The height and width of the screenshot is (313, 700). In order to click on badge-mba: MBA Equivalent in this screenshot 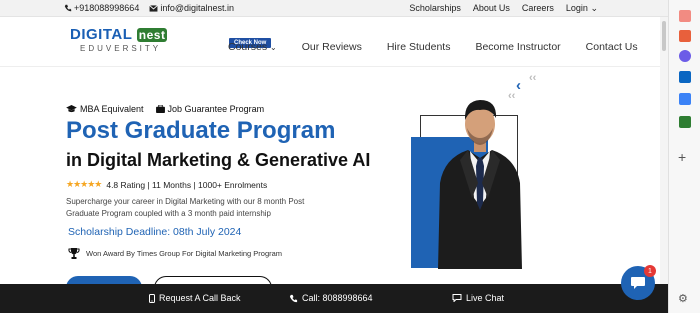, I will do `click(105, 109)`.